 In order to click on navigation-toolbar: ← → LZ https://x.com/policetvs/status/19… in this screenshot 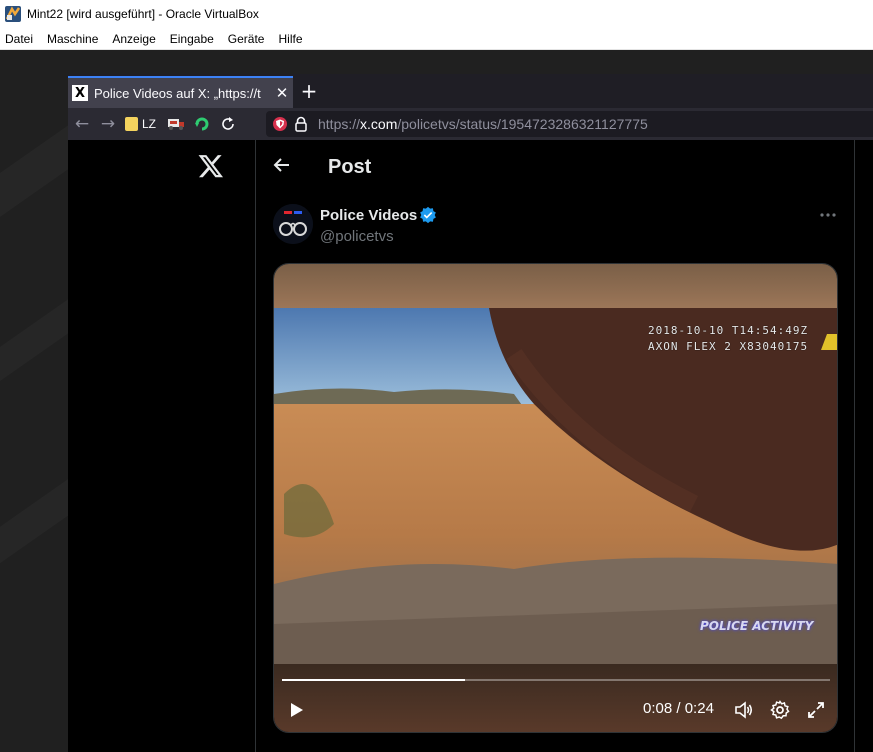, I will do `click(470, 124)`.